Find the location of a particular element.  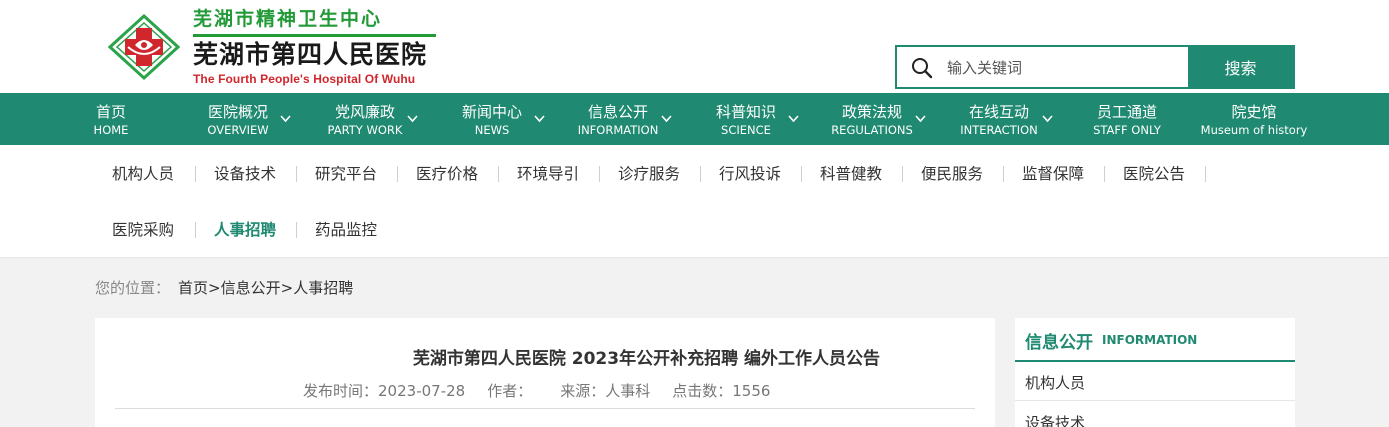

breadcrumb-section-link: 信息公开 is located at coordinates (251, 288).